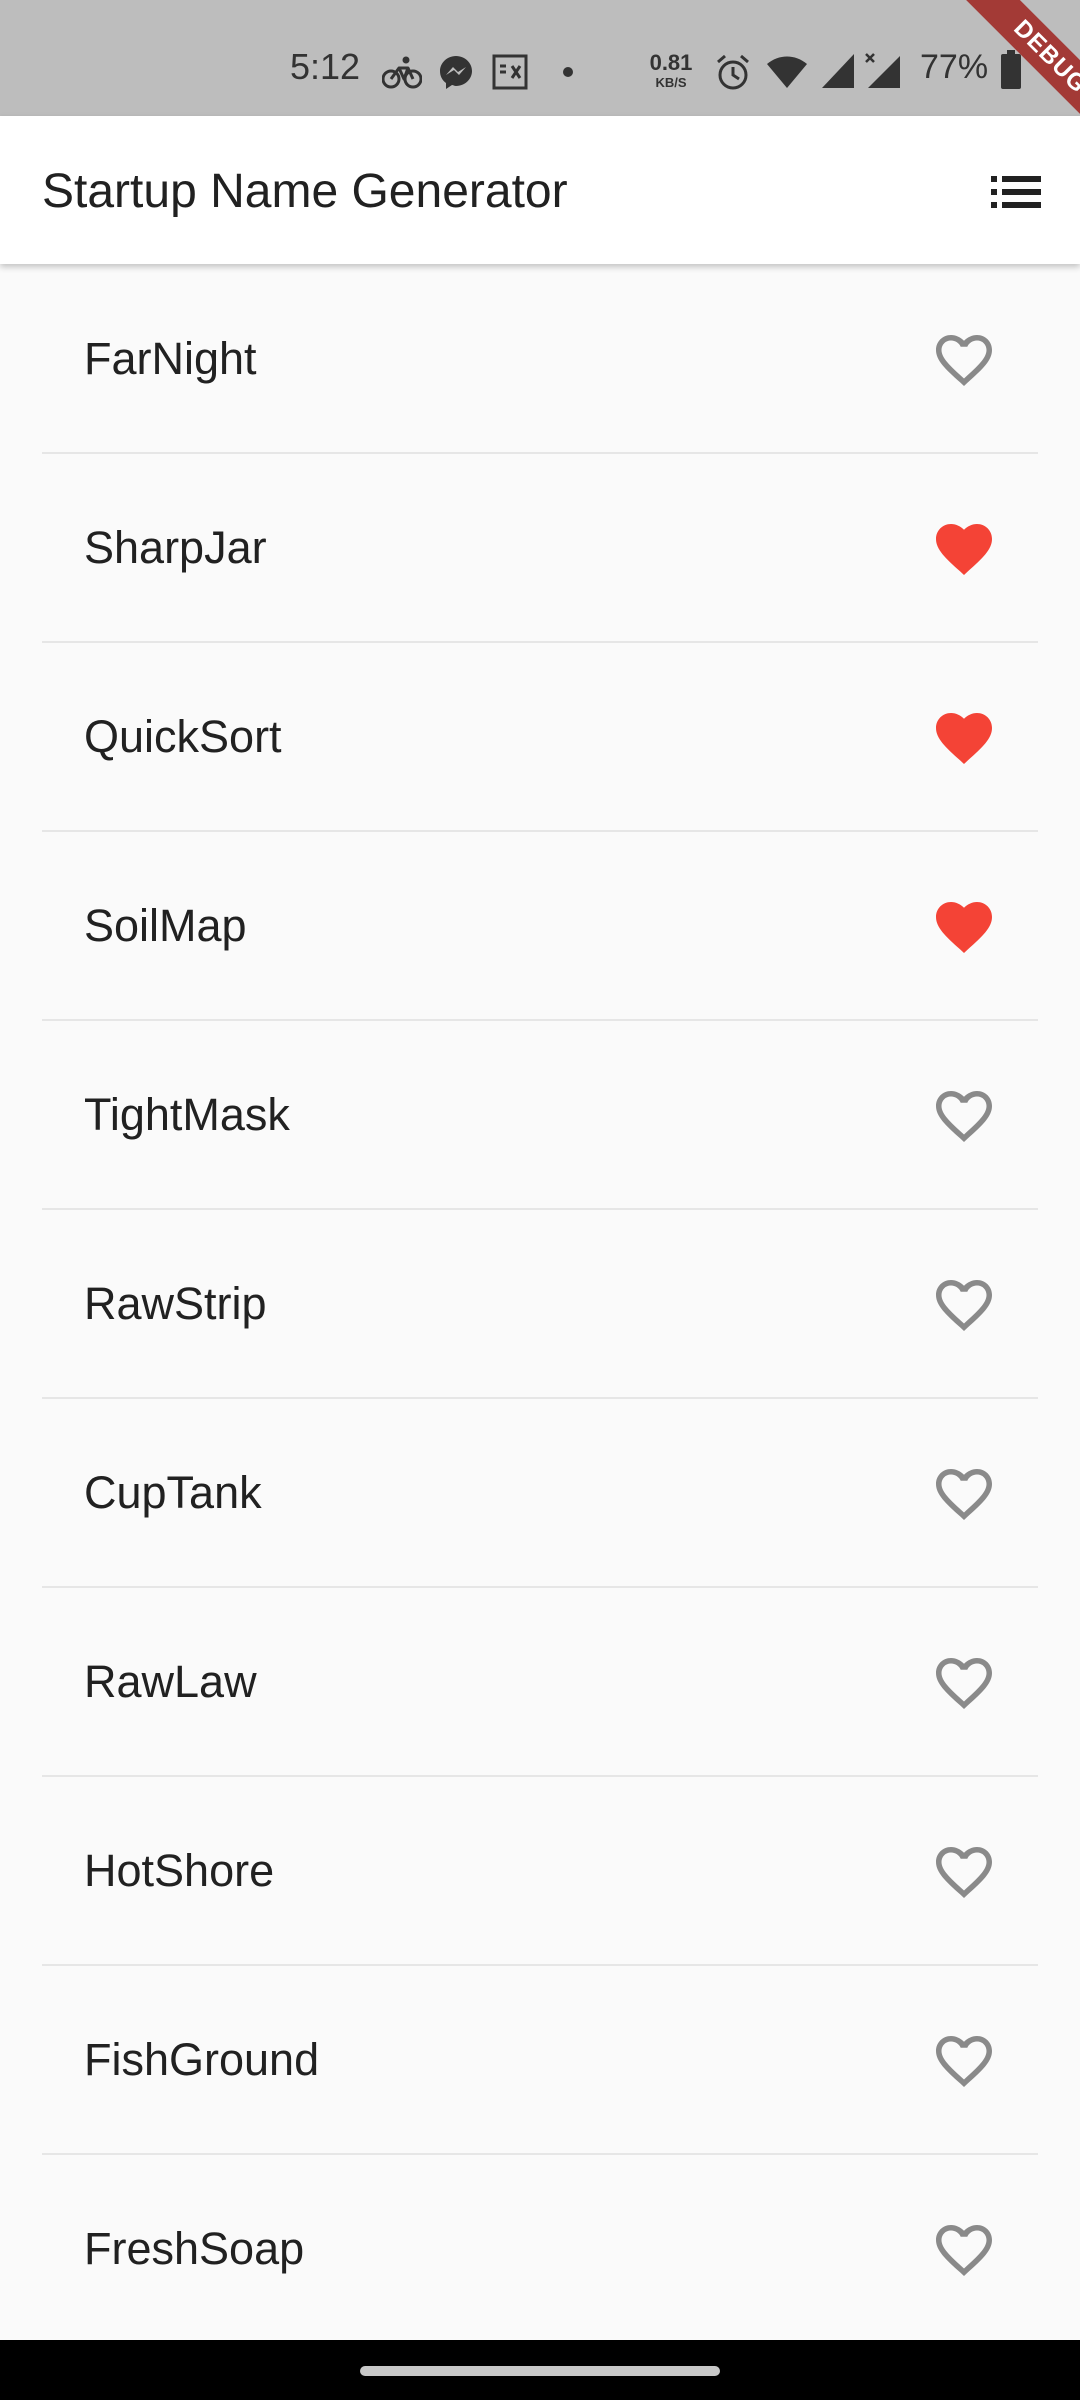 The width and height of the screenshot is (1080, 2400). Describe the element at coordinates (540, 58) in the screenshot. I see `status-bar: 5:12 0.81 KB/S 77%` at that location.